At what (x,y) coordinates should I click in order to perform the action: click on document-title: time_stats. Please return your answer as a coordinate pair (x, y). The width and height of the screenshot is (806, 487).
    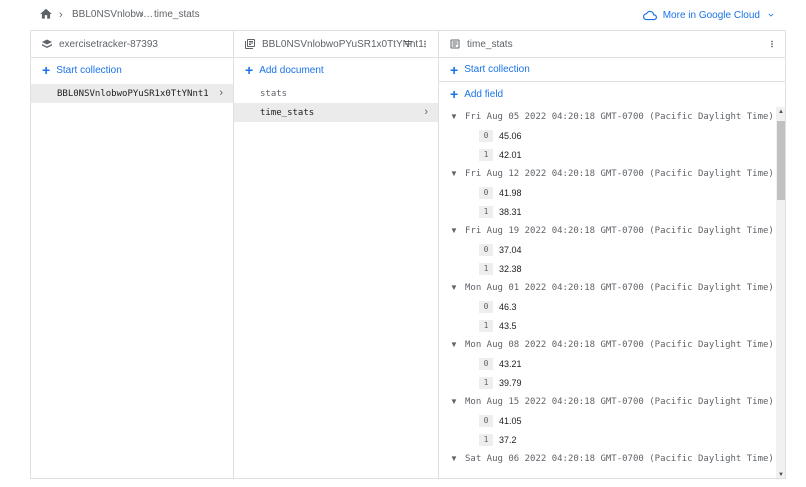
    Looking at the image, I should click on (490, 44).